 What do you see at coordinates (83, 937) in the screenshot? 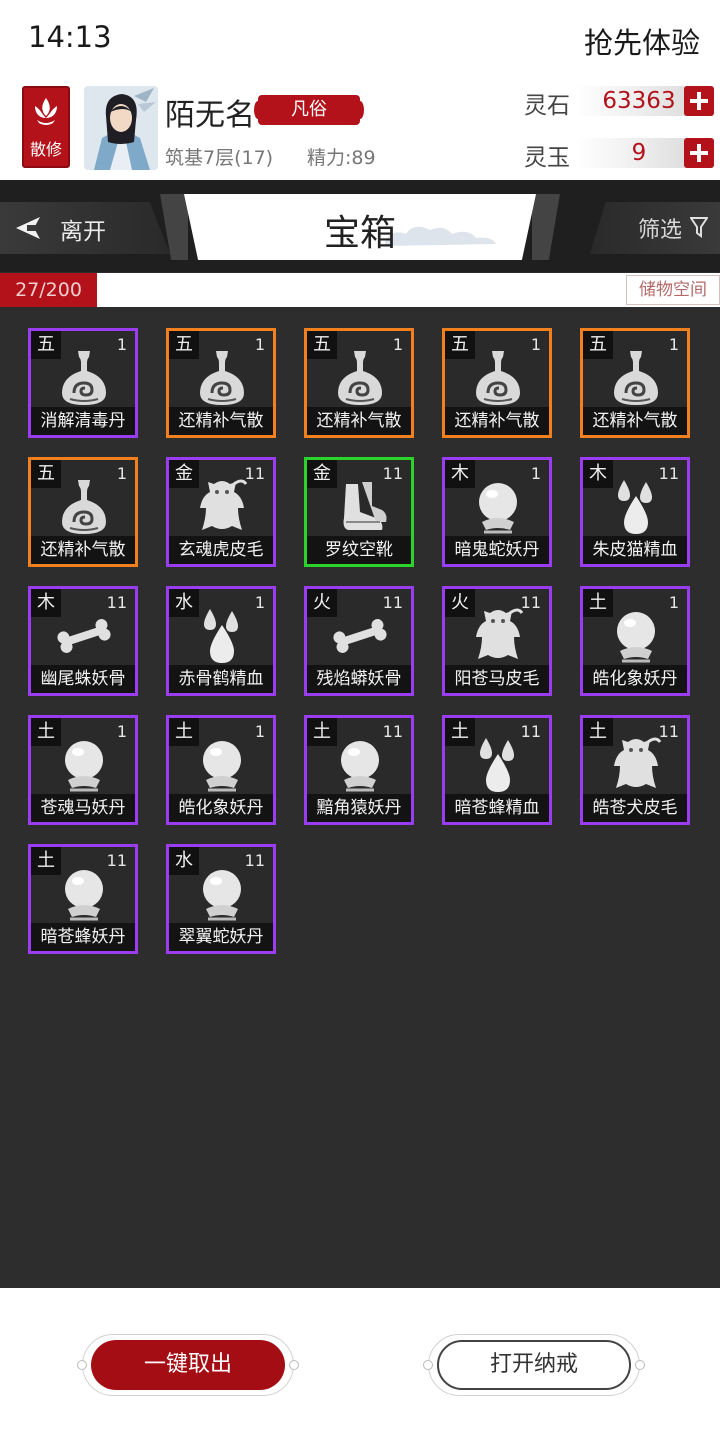
I see `item-name: 暗苍蜂妖丹` at bounding box center [83, 937].